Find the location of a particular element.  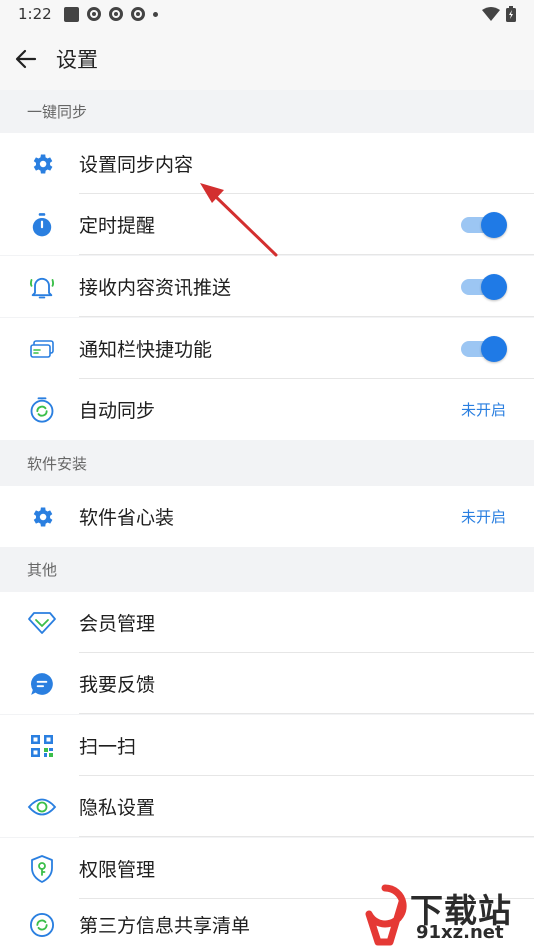

watermark-logo: 下载站 91xz.net is located at coordinates (445, 915).